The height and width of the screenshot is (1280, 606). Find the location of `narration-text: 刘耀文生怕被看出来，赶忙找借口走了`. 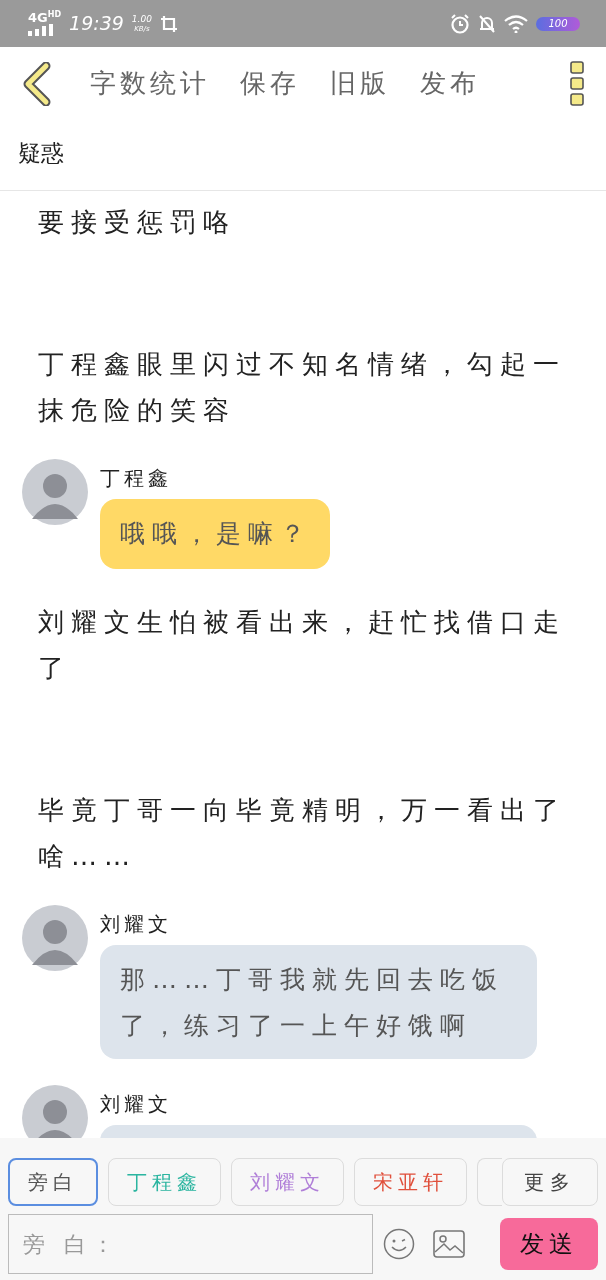

narration-text: 刘耀文生怕被看出来，赶忙找借口走了 is located at coordinates (302, 645).